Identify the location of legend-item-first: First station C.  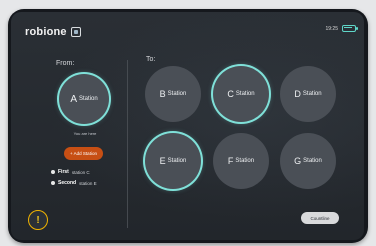
(70, 172).